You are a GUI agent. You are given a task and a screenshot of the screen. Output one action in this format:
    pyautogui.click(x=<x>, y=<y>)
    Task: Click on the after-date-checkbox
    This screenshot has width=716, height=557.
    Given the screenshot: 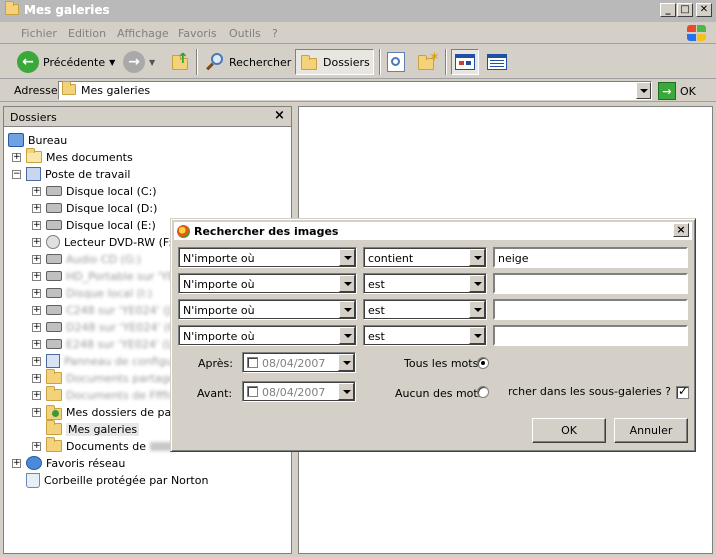 What is the action you would take?
    pyautogui.click(x=252, y=362)
    